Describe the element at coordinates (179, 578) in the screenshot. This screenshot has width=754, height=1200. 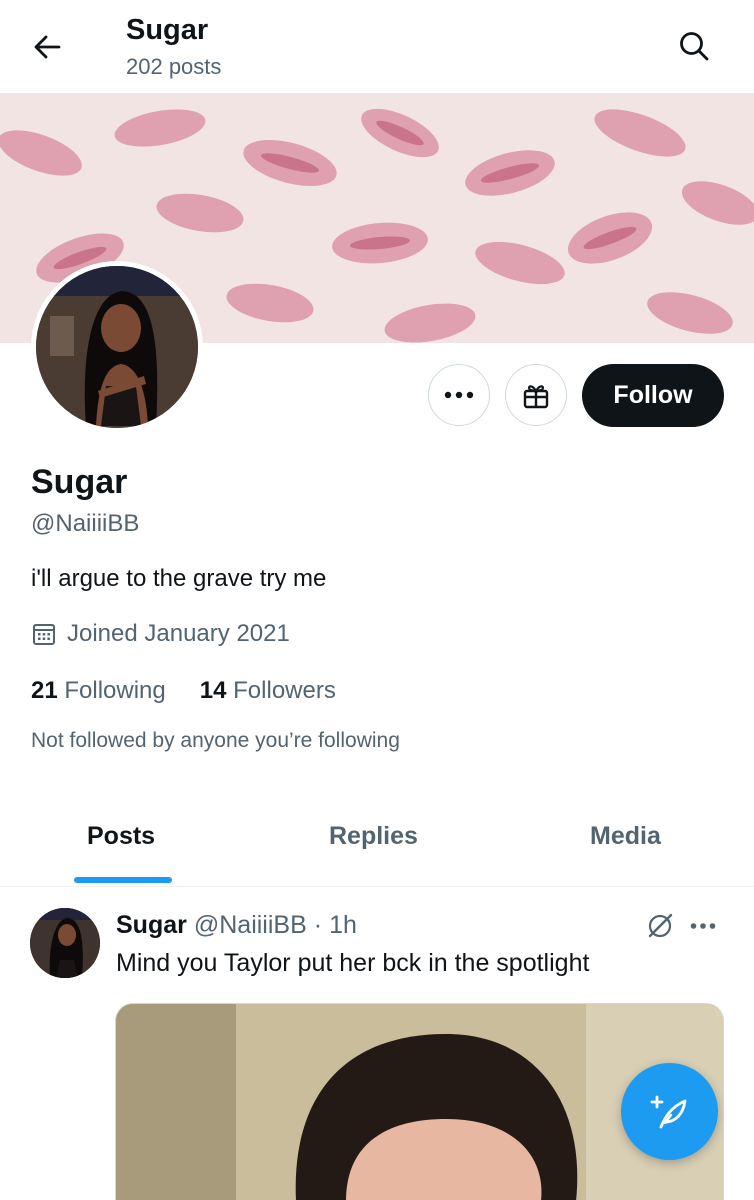
I see `profile-bio: i'll argue to the grave try me` at that location.